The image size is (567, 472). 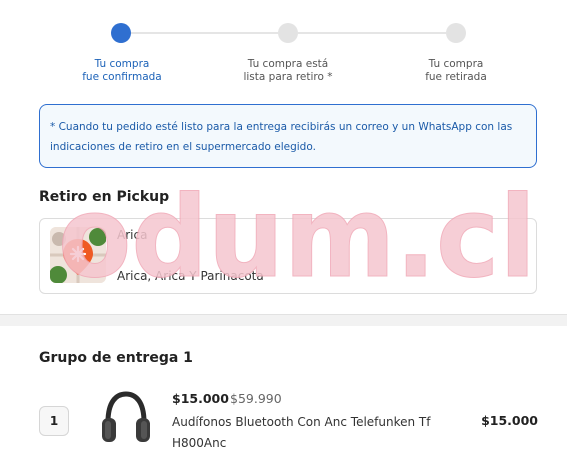 What do you see at coordinates (126, 420) in the screenshot?
I see `headphones-product-image` at bounding box center [126, 420].